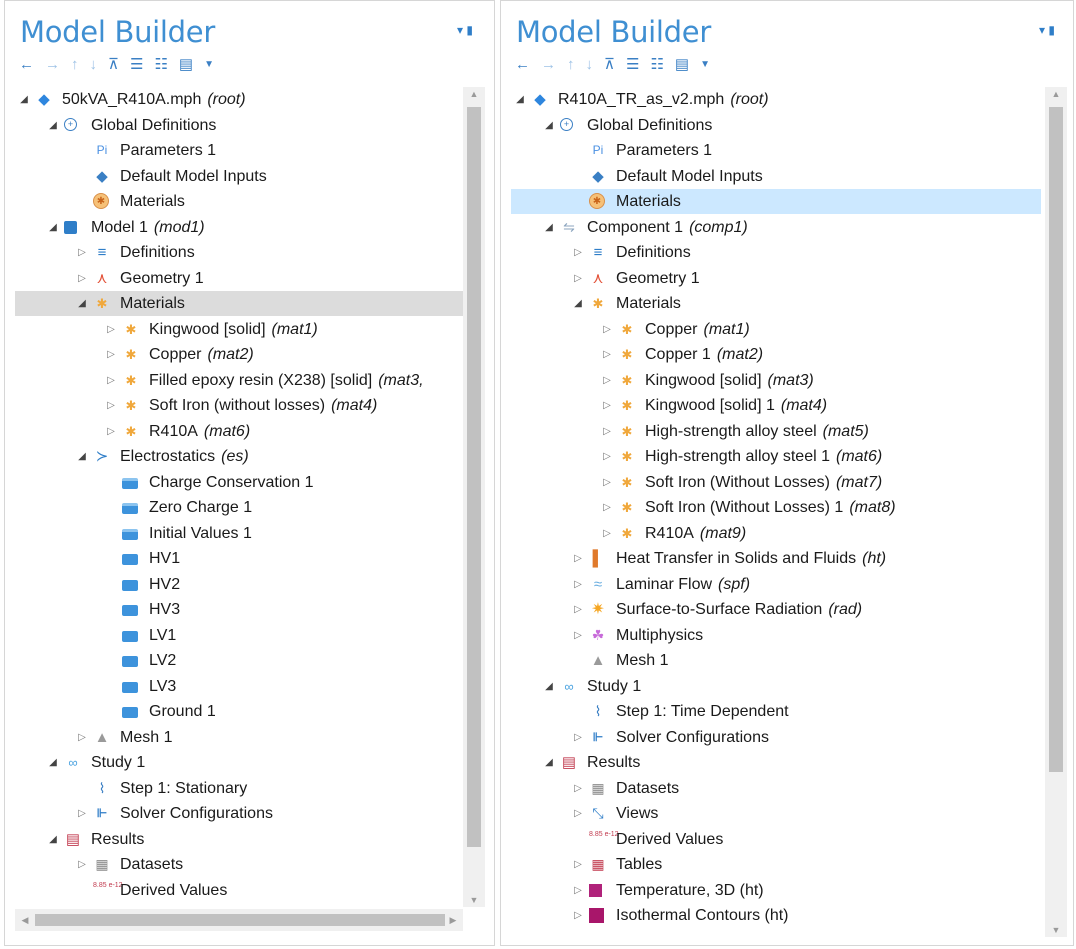 This screenshot has height=949, width=1076. Describe the element at coordinates (776, 864) in the screenshot. I see `tree-item: ▷ ▦ Tables` at that location.